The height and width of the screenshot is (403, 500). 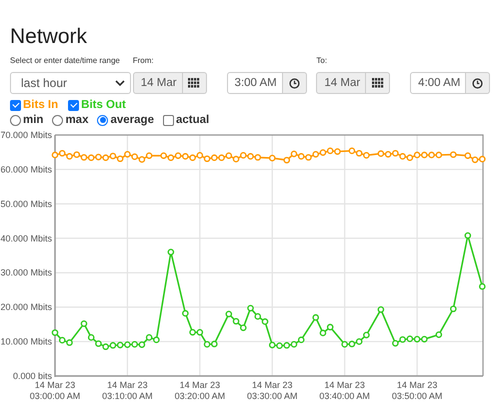 What do you see at coordinates (33, 120) in the screenshot?
I see `option-label: min` at bounding box center [33, 120].